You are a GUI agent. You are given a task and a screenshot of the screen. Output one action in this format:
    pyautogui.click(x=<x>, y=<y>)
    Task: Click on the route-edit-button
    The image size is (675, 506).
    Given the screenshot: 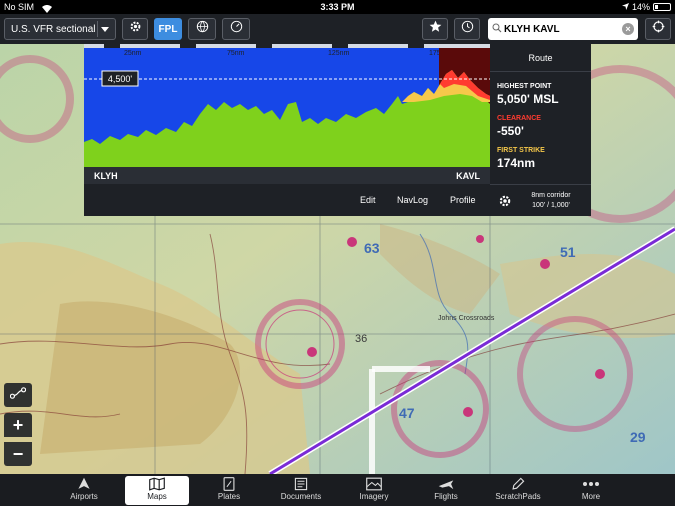 What is the action you would take?
    pyautogui.click(x=18, y=395)
    